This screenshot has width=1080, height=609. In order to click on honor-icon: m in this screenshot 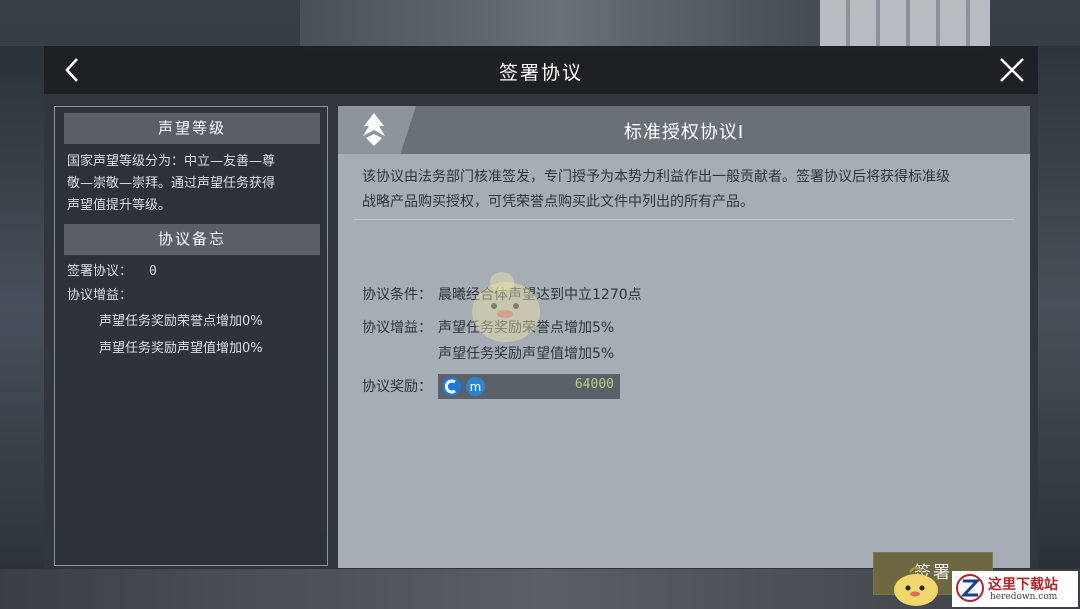, I will do `click(475, 386)`.